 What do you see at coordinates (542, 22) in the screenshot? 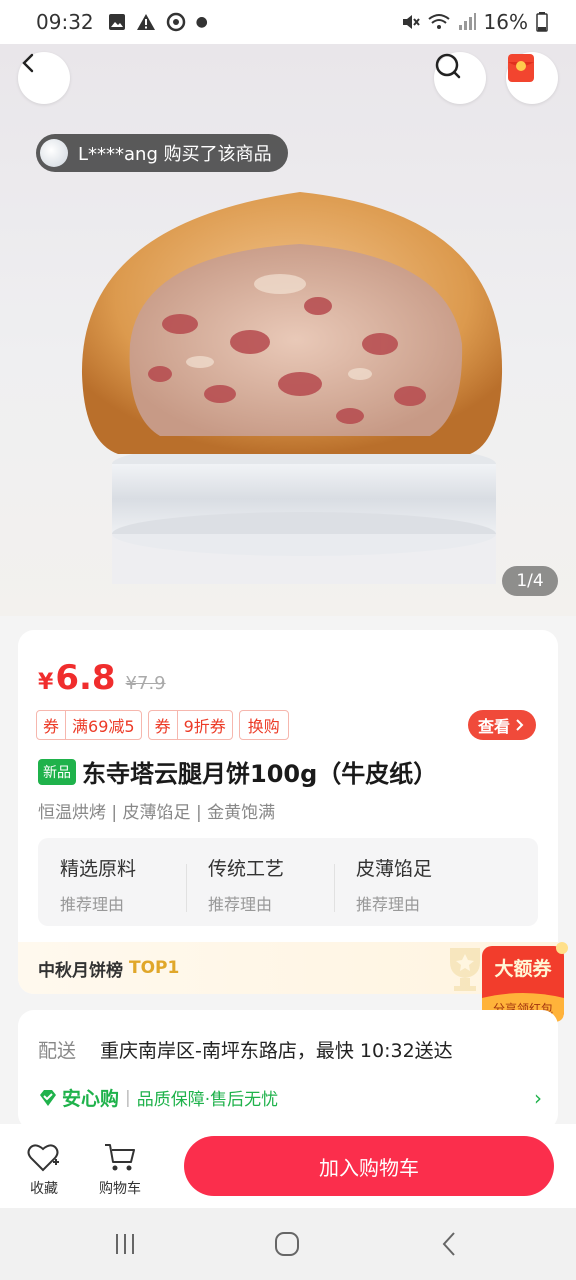
I see `battery-icon` at bounding box center [542, 22].